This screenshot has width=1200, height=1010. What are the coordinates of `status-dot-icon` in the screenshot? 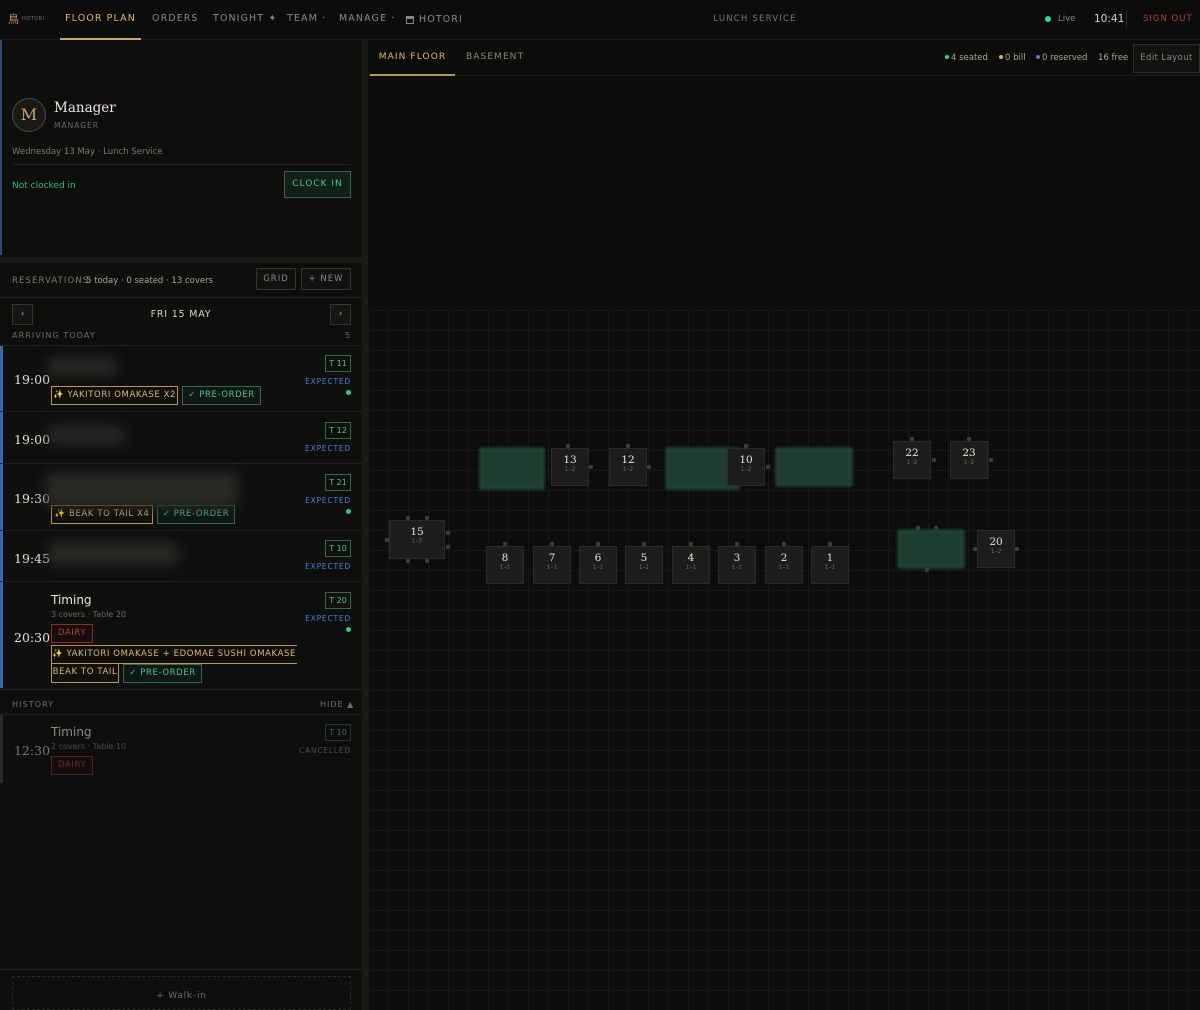 It's located at (348, 629).